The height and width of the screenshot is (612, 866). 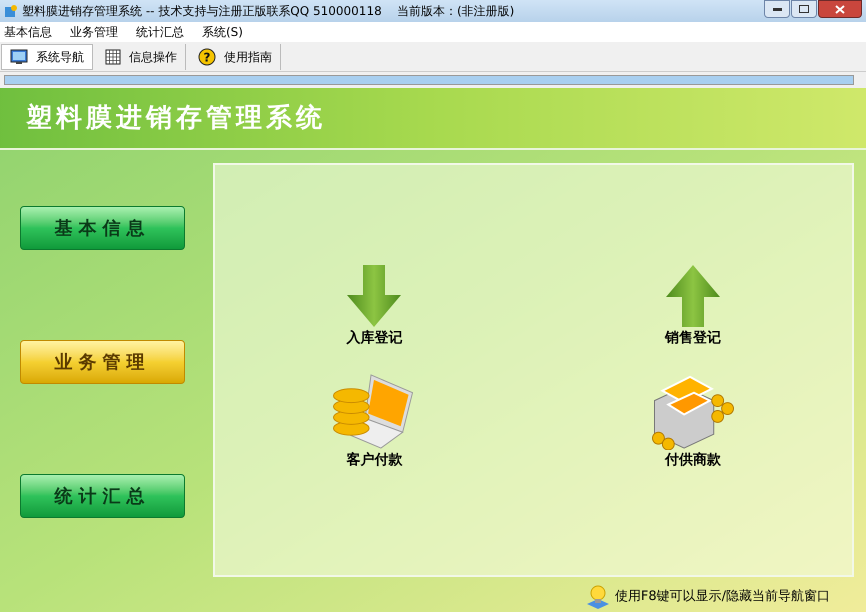 What do you see at coordinates (94, 32) in the screenshot?
I see `menu-item: 业务管理` at bounding box center [94, 32].